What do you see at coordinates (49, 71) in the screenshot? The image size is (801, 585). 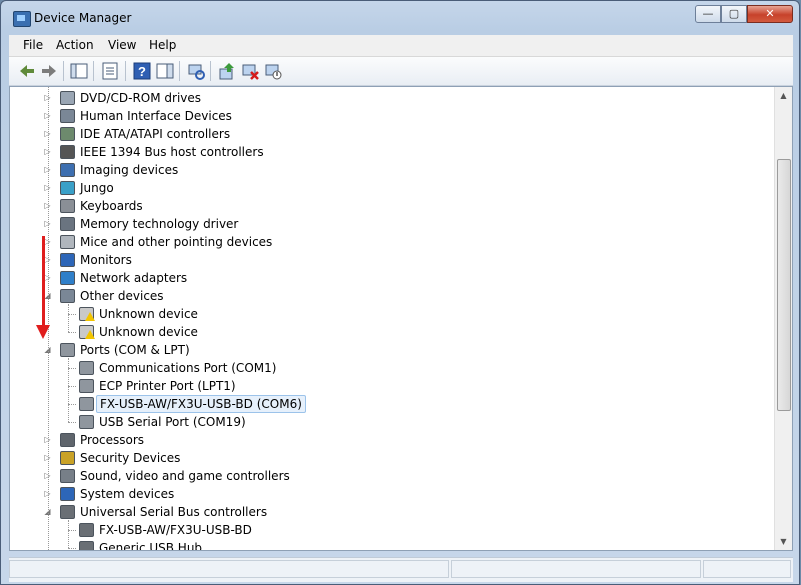 I see `forward-icon` at bounding box center [49, 71].